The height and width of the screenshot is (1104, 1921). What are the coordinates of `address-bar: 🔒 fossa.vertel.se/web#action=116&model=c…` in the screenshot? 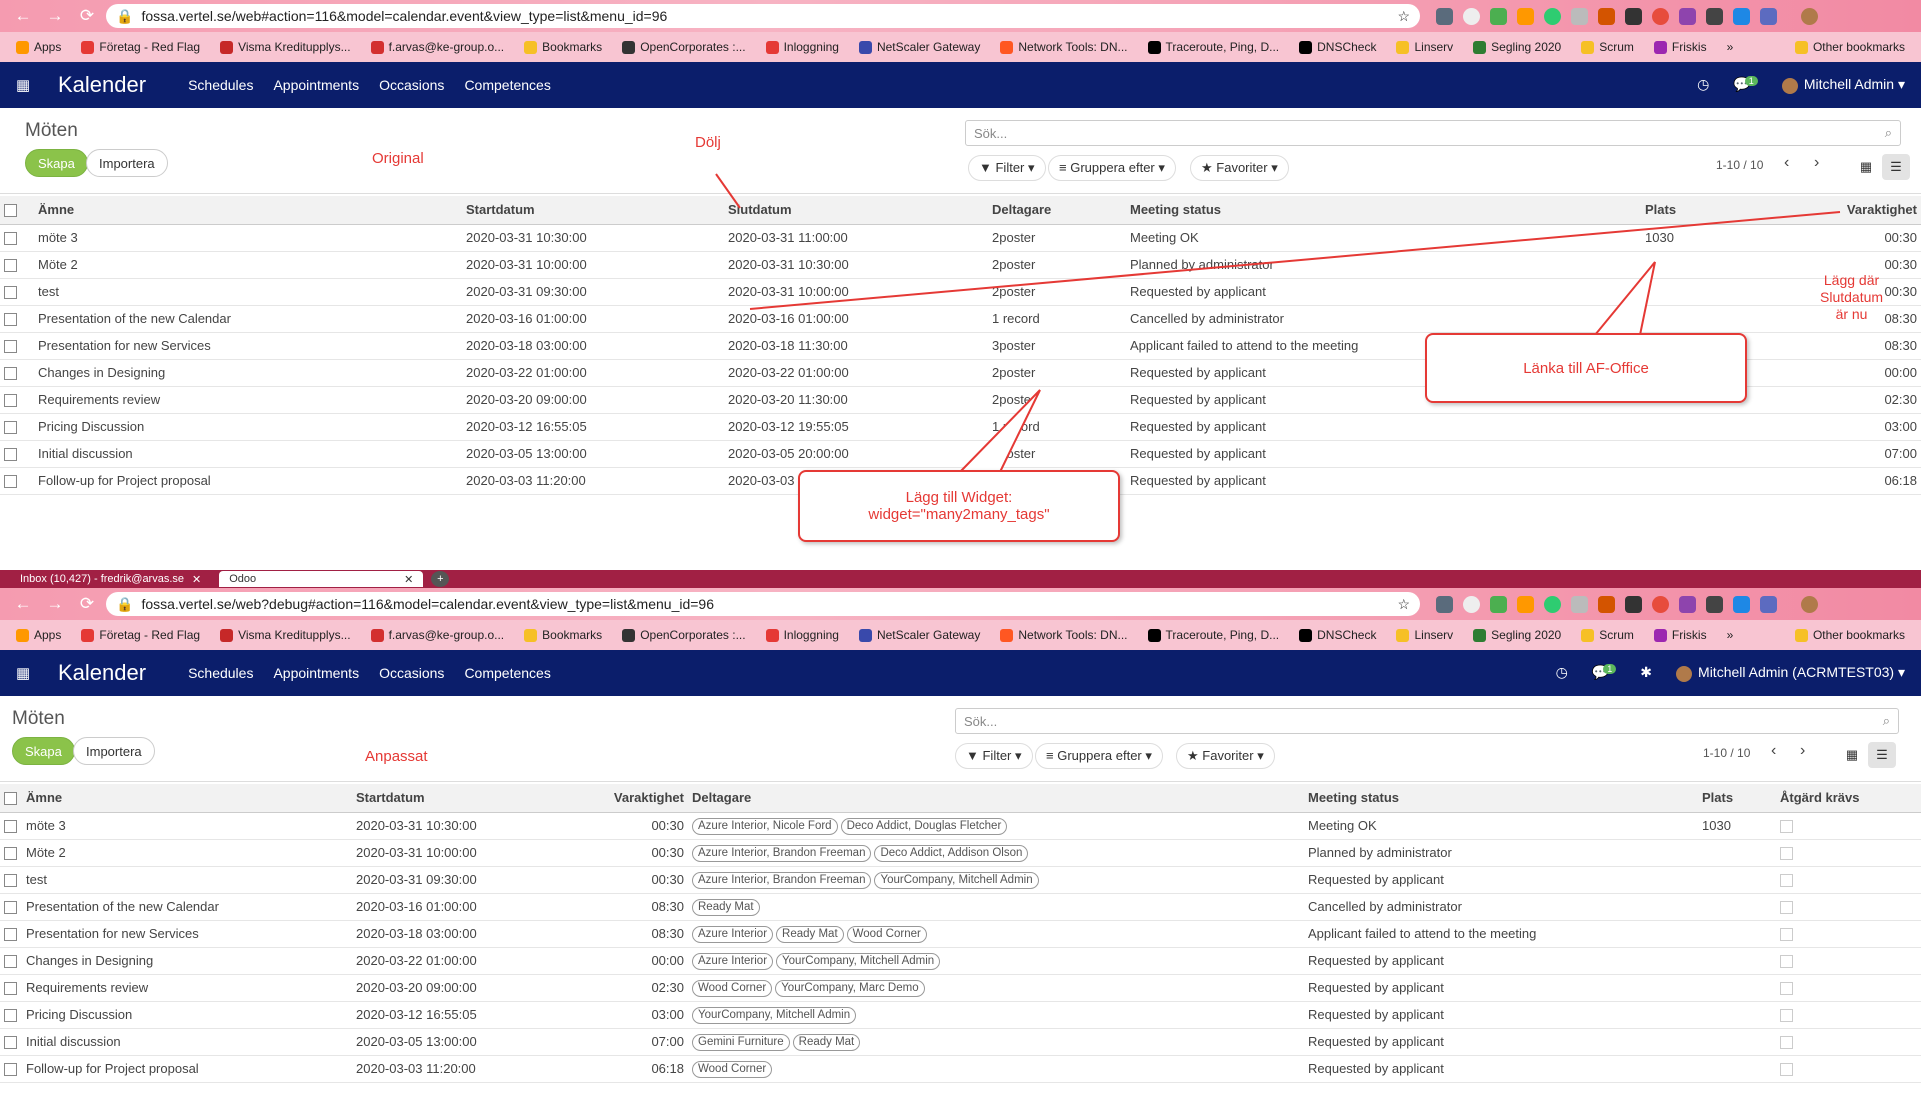 It's located at (763, 16).